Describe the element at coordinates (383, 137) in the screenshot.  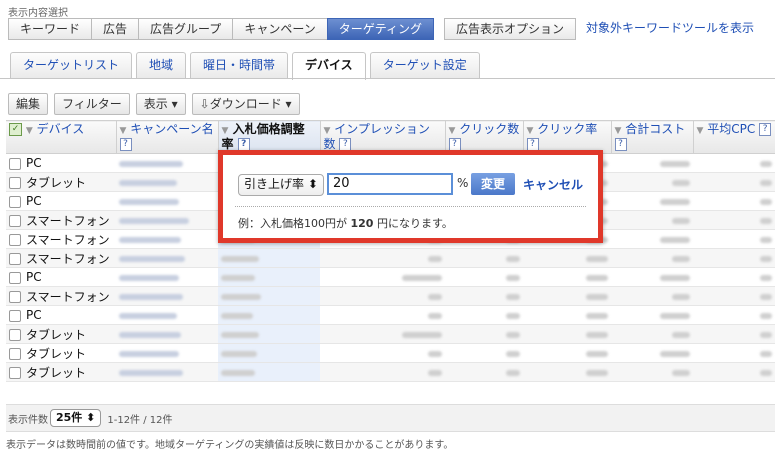
I see `header-impressions: ▼ インプレッション数 ?` at that location.